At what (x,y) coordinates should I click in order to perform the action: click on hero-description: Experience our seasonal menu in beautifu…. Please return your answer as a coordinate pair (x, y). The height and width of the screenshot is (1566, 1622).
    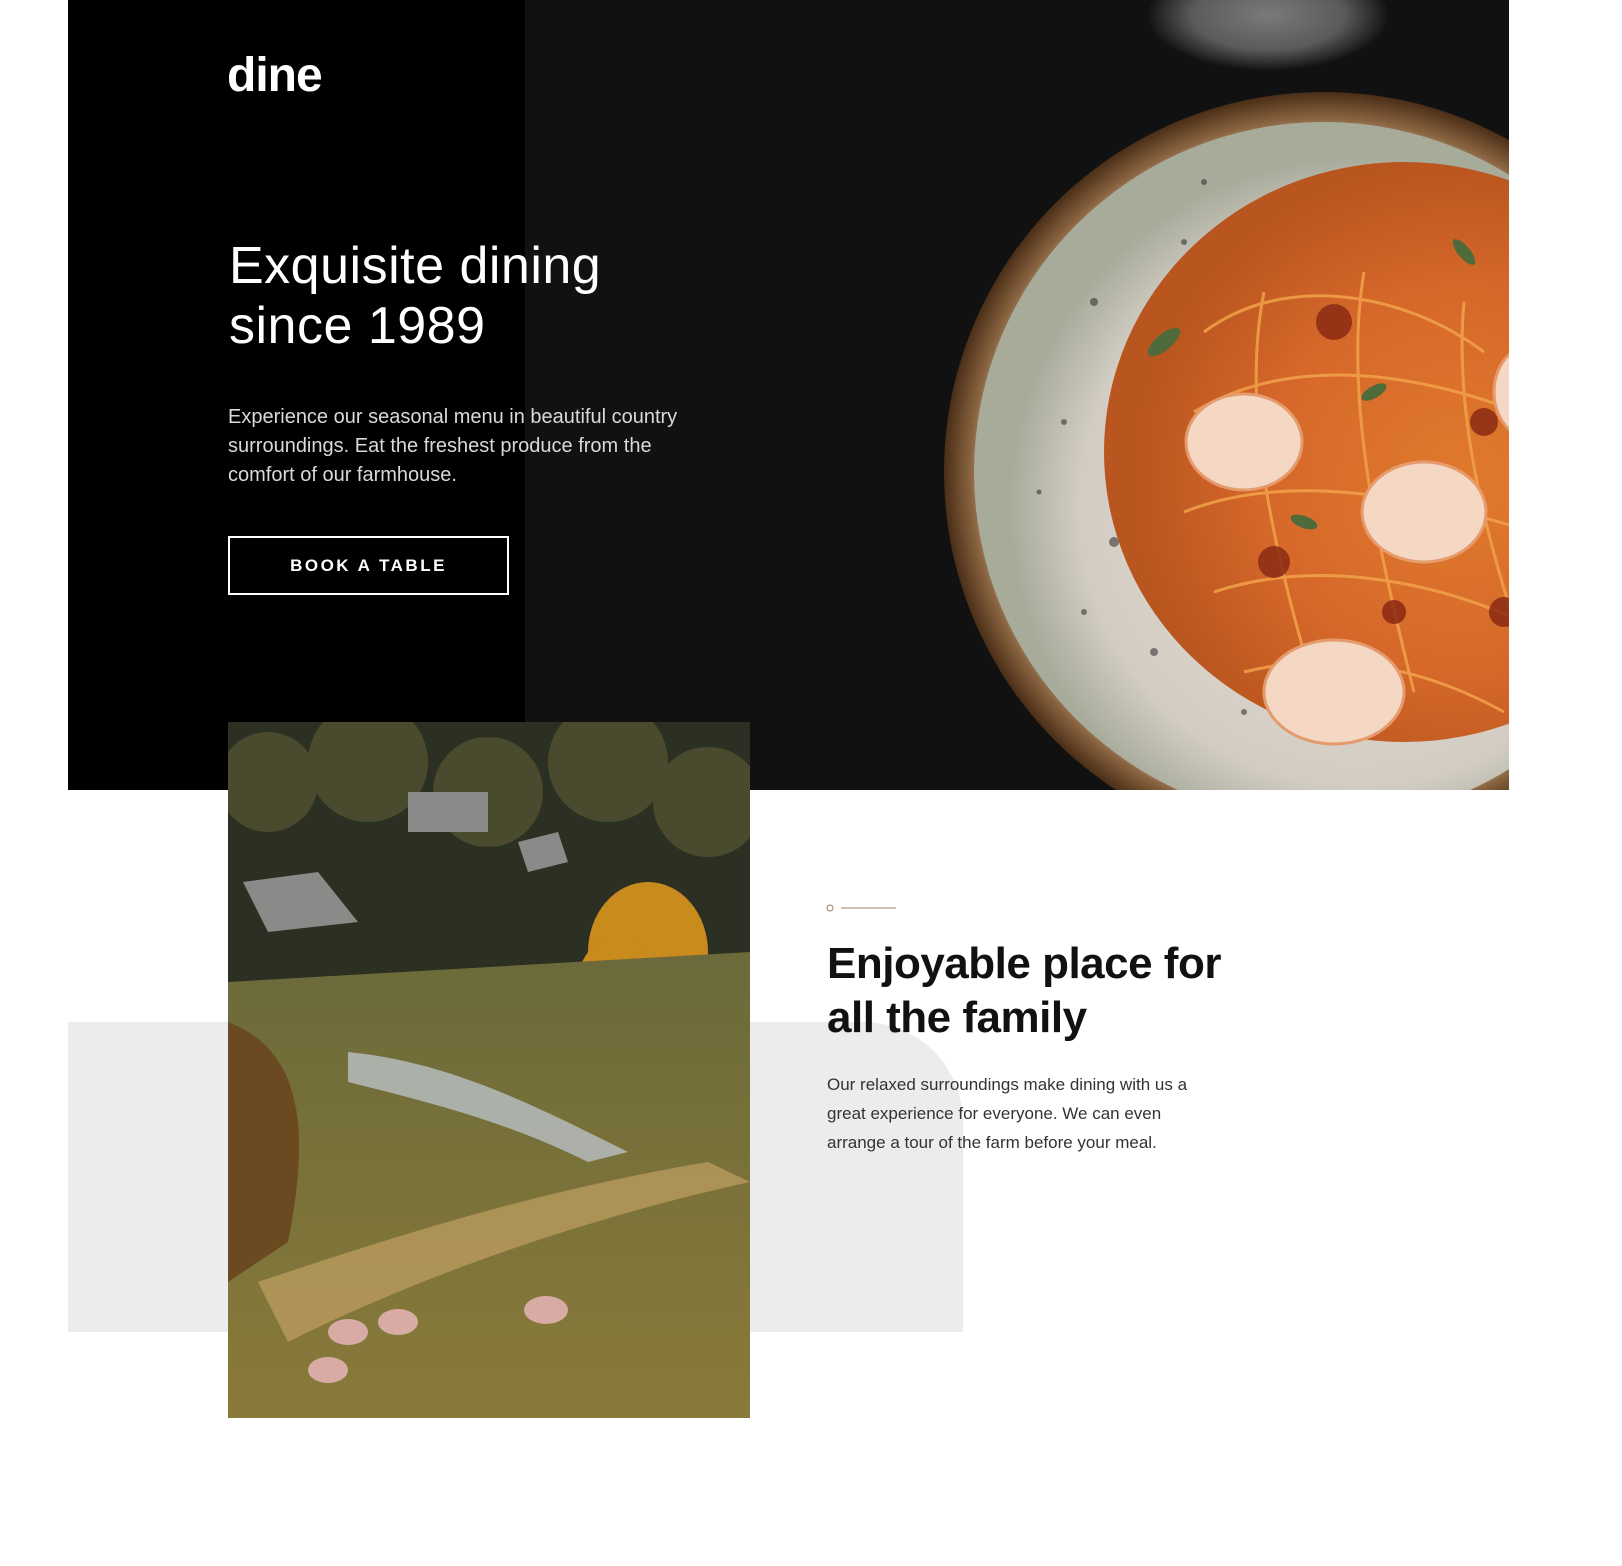
    Looking at the image, I should click on (453, 446).